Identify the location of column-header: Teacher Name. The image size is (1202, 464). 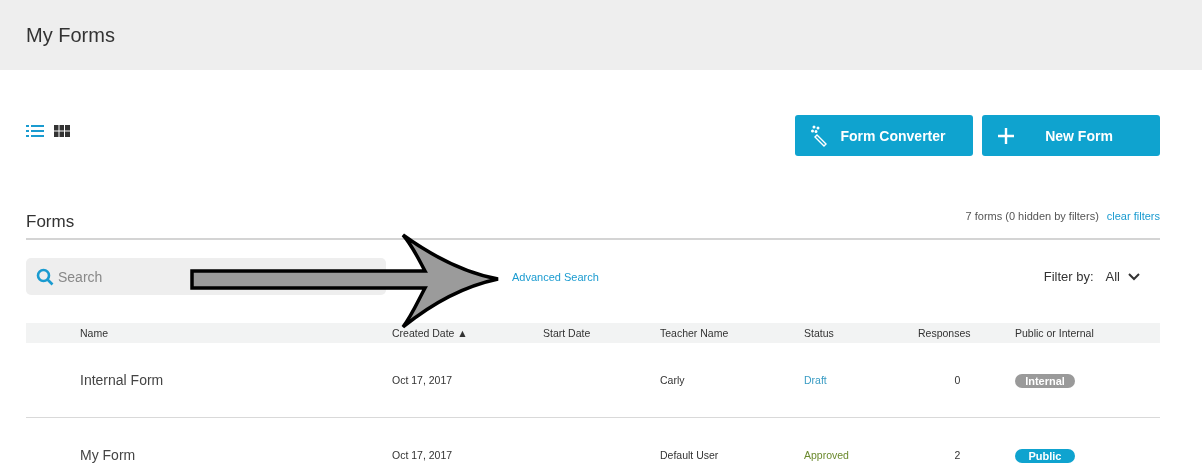
(695, 333).